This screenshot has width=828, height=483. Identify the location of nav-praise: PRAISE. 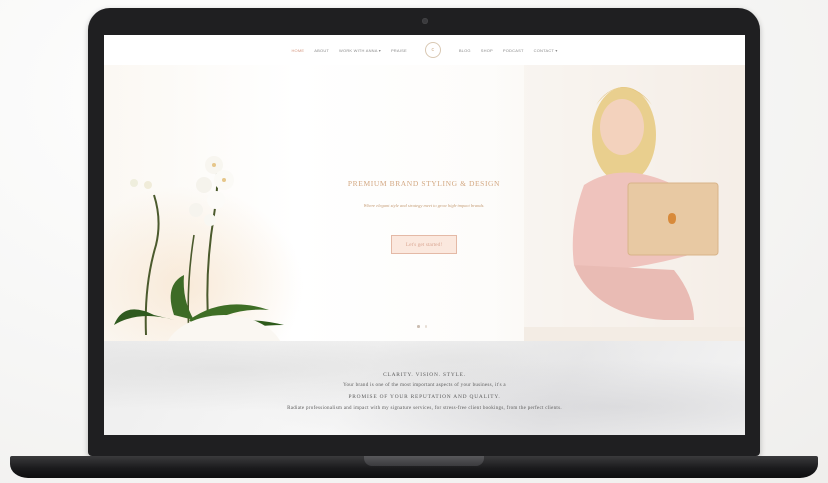
(399, 50).